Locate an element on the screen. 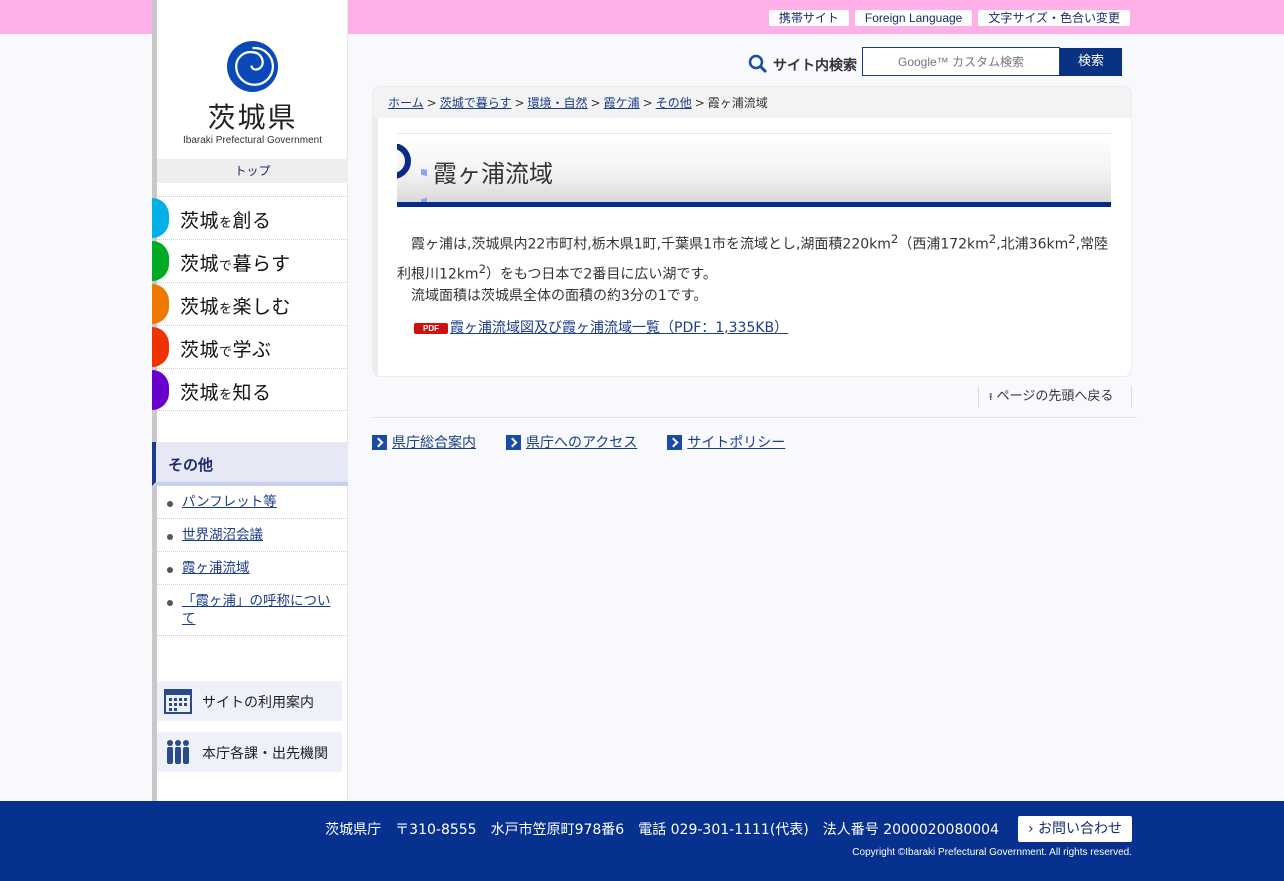 The height and width of the screenshot is (881, 1284). logo-name: 茨城県 is located at coordinates (252, 117).